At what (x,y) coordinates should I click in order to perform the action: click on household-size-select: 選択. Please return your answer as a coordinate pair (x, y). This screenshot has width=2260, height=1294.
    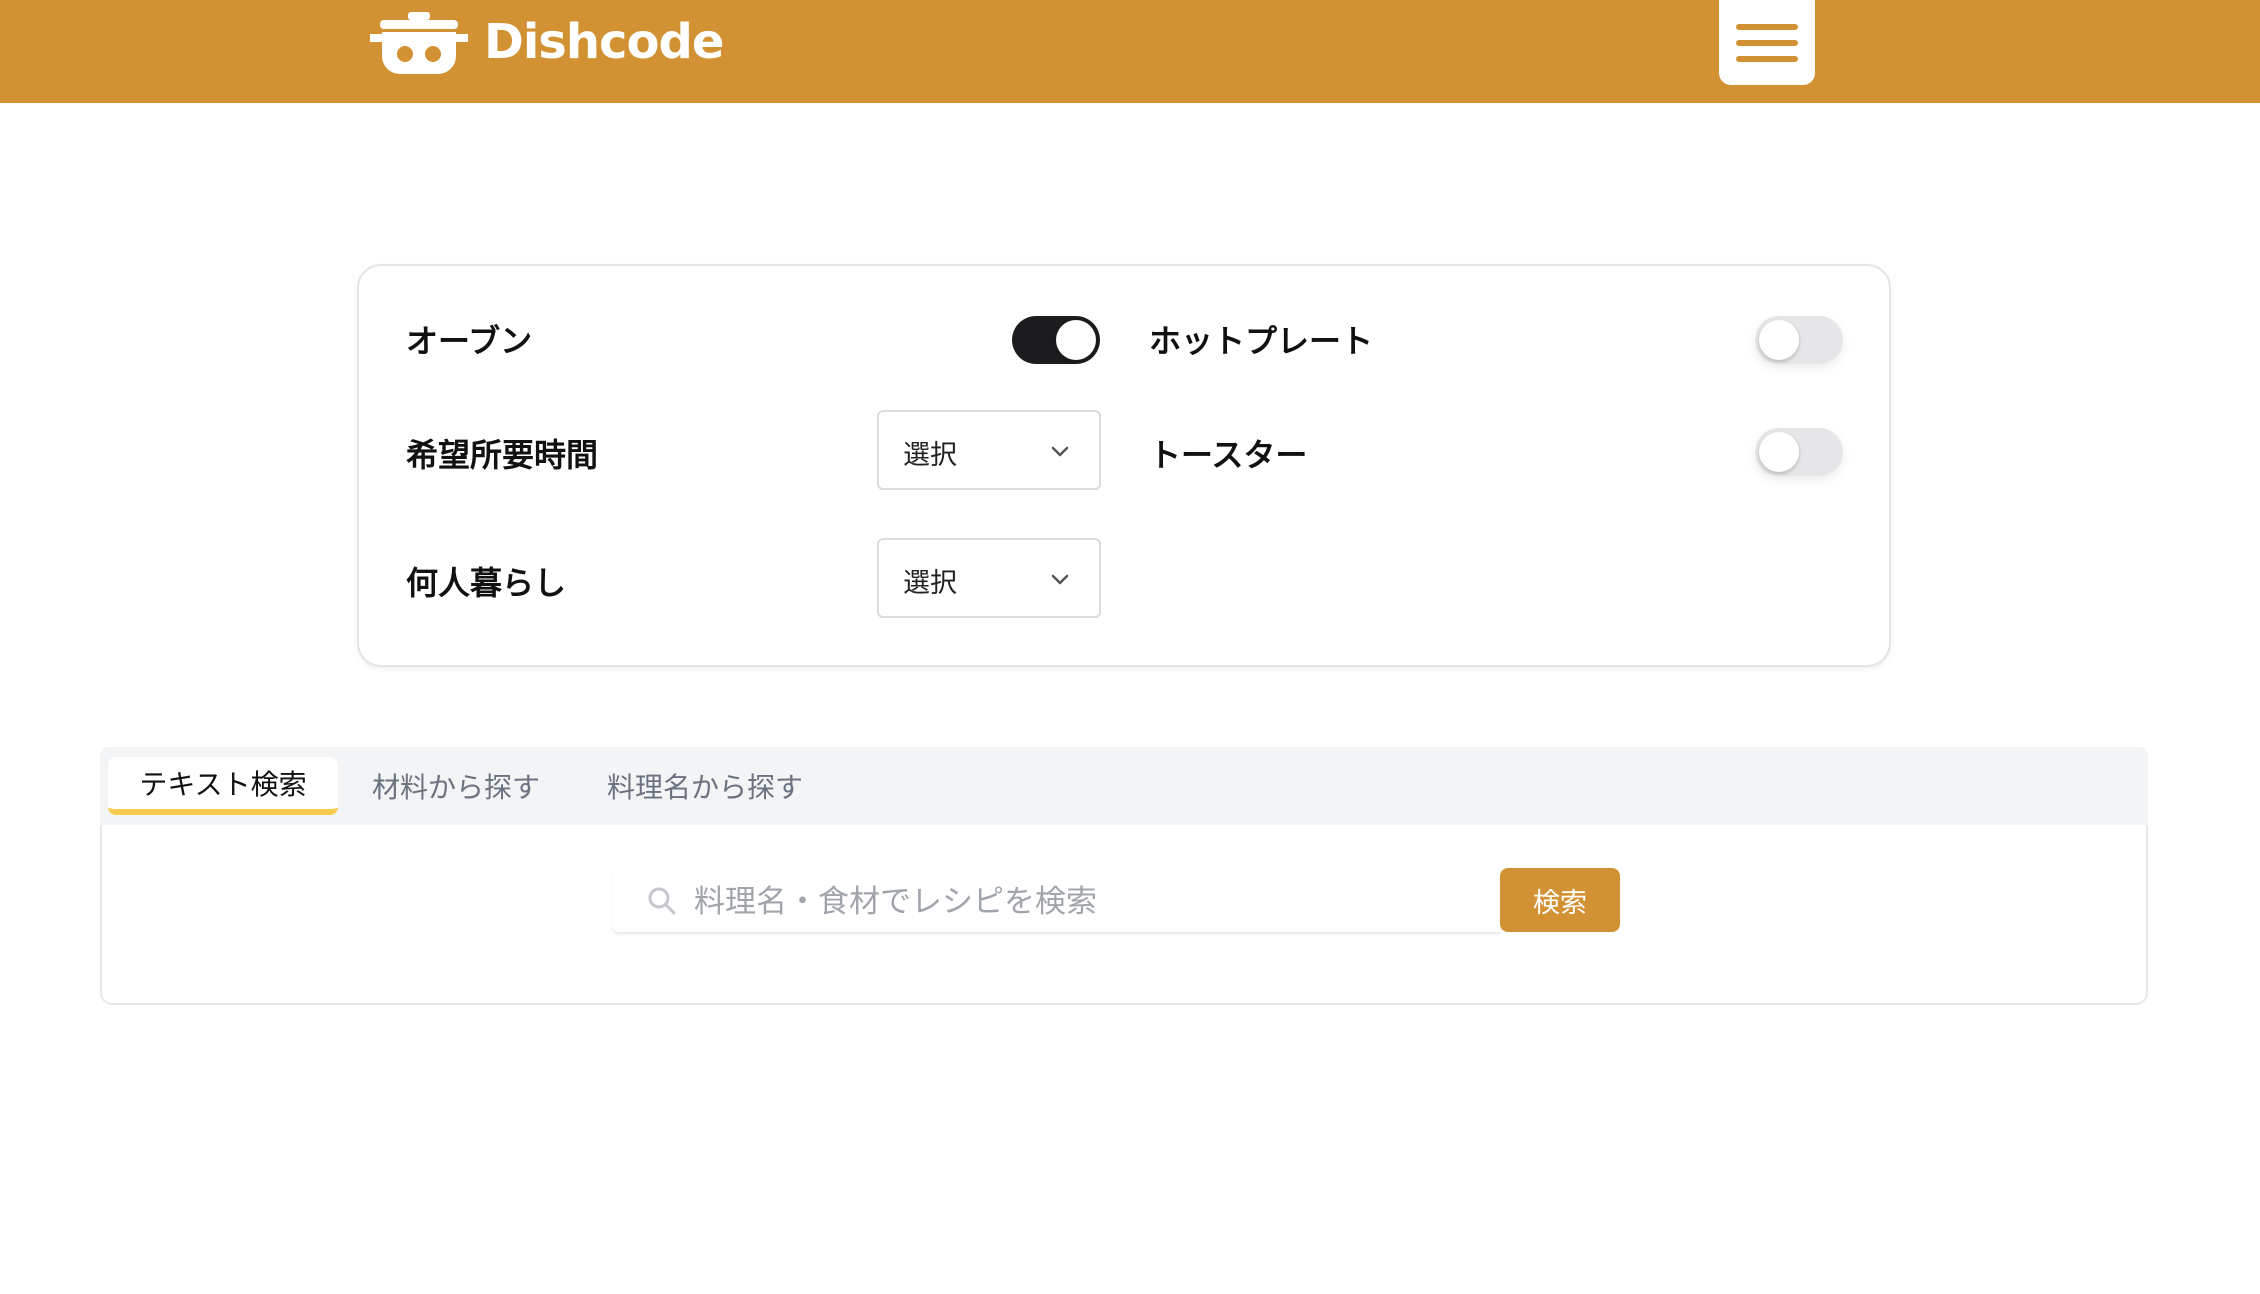
    Looking at the image, I should click on (989, 578).